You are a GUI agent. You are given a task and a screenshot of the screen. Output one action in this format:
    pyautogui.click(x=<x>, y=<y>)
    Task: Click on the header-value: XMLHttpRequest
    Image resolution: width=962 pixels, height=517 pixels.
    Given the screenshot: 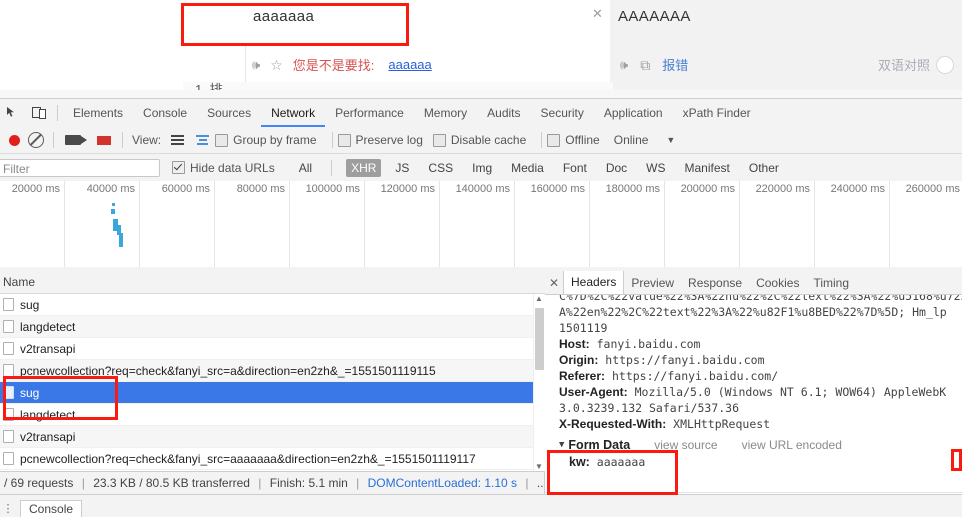 What is the action you would take?
    pyautogui.click(x=722, y=424)
    